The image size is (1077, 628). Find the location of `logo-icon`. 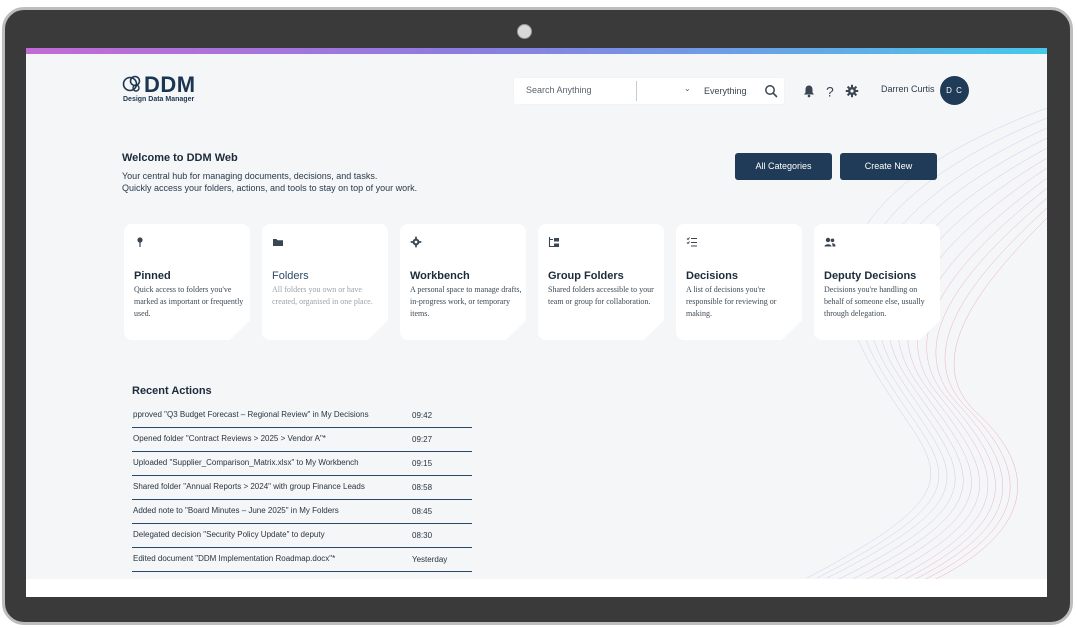

logo-icon is located at coordinates (131, 83).